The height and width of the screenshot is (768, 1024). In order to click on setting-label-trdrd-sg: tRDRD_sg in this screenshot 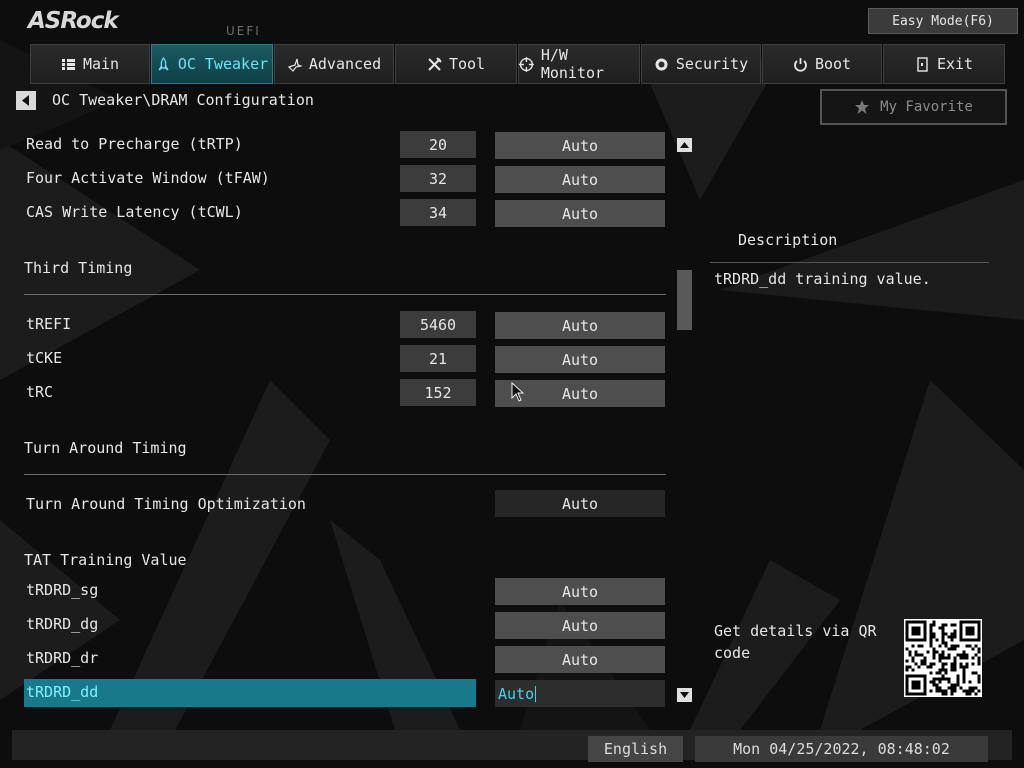, I will do `click(62, 590)`.